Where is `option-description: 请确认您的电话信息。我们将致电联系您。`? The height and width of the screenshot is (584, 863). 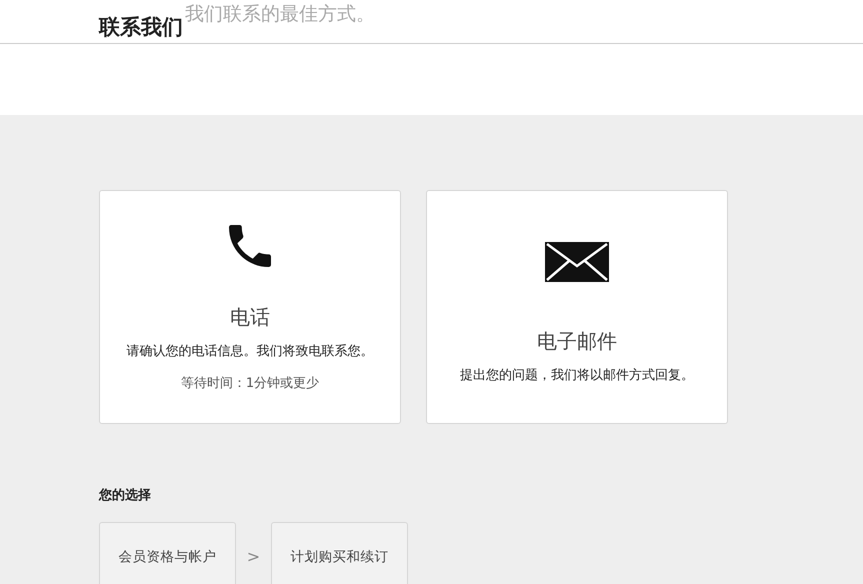
option-description: 请确认您的电话信息。我们将致电联系您。 is located at coordinates (250, 352).